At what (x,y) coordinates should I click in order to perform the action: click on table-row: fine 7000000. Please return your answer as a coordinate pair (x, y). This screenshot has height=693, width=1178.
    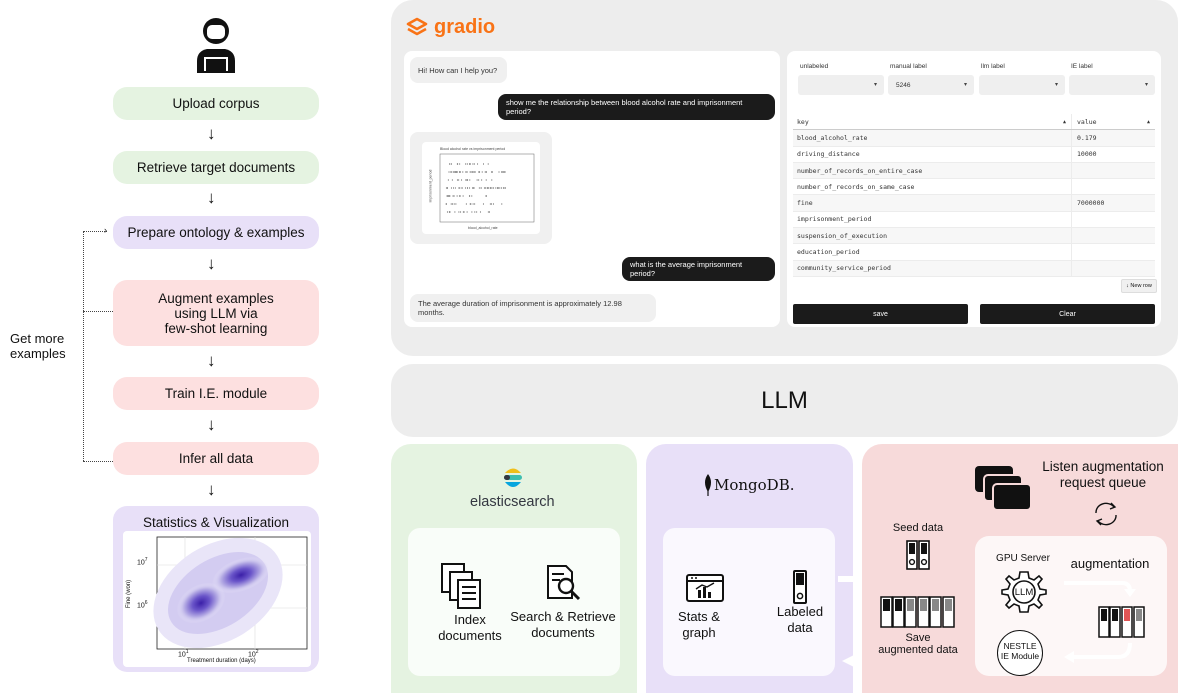
    Looking at the image, I should click on (974, 203).